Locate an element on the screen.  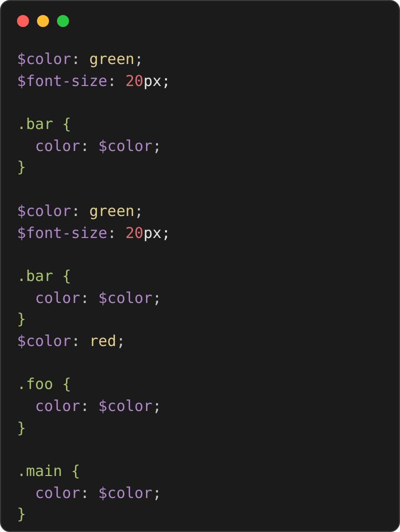
code-line: .foo { is located at coordinates (44, 385).